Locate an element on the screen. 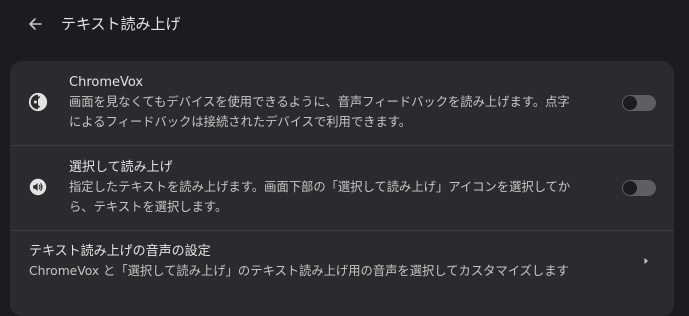 This screenshot has width=689, height=316. chromevox-icon is located at coordinates (38, 102).